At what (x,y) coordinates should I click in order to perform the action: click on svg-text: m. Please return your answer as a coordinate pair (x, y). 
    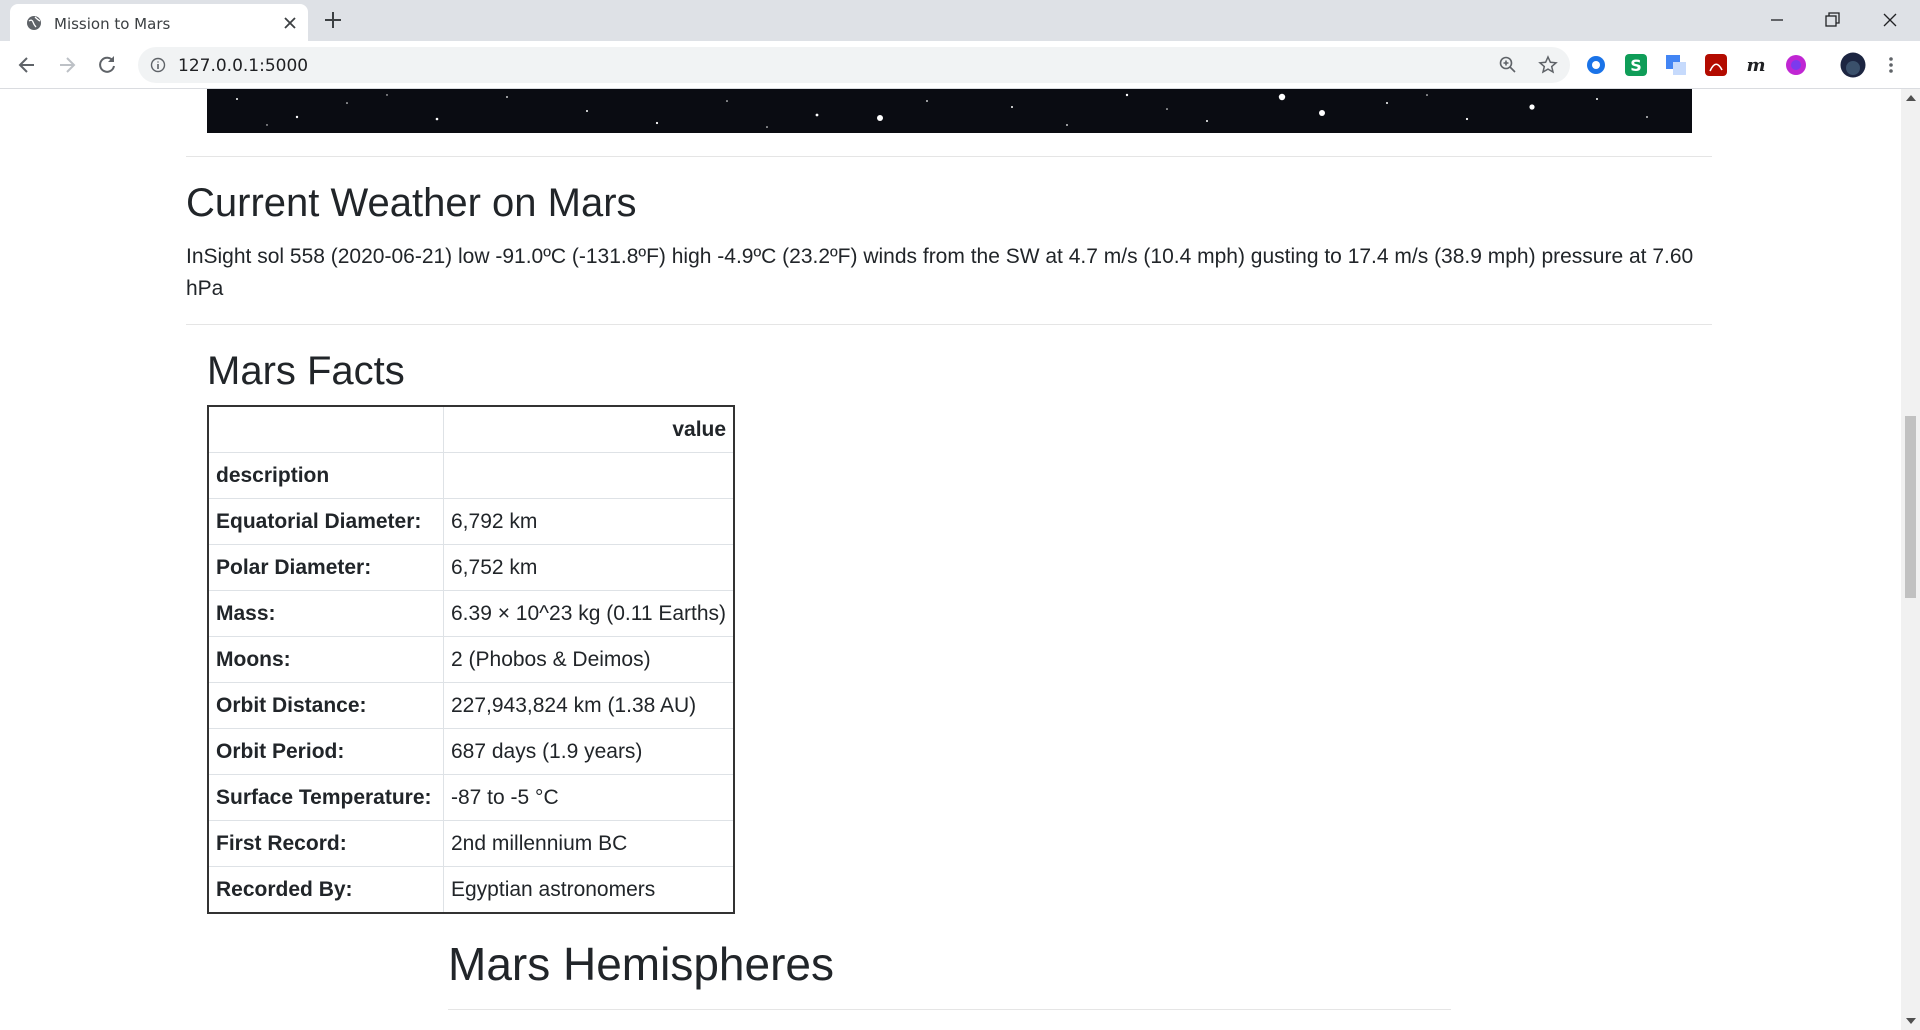
    Looking at the image, I should click on (1755, 65).